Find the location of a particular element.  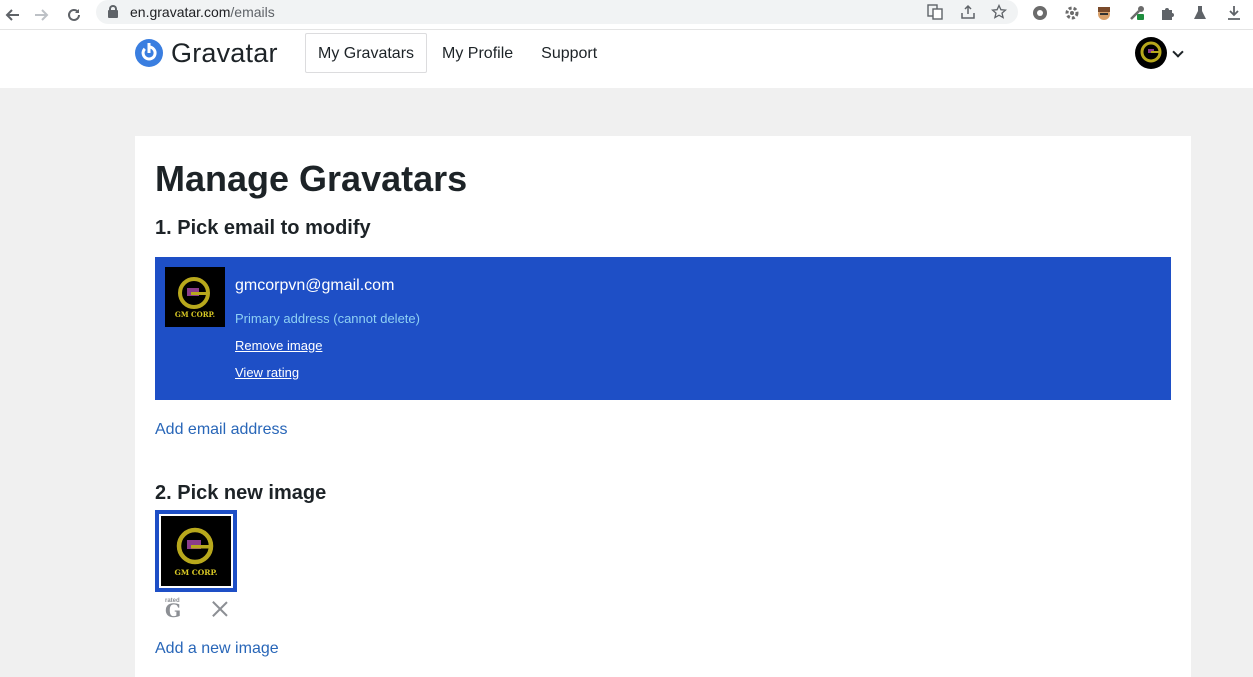

top-navigation: My Gravatars My Profile Support is located at coordinates (458, 53).